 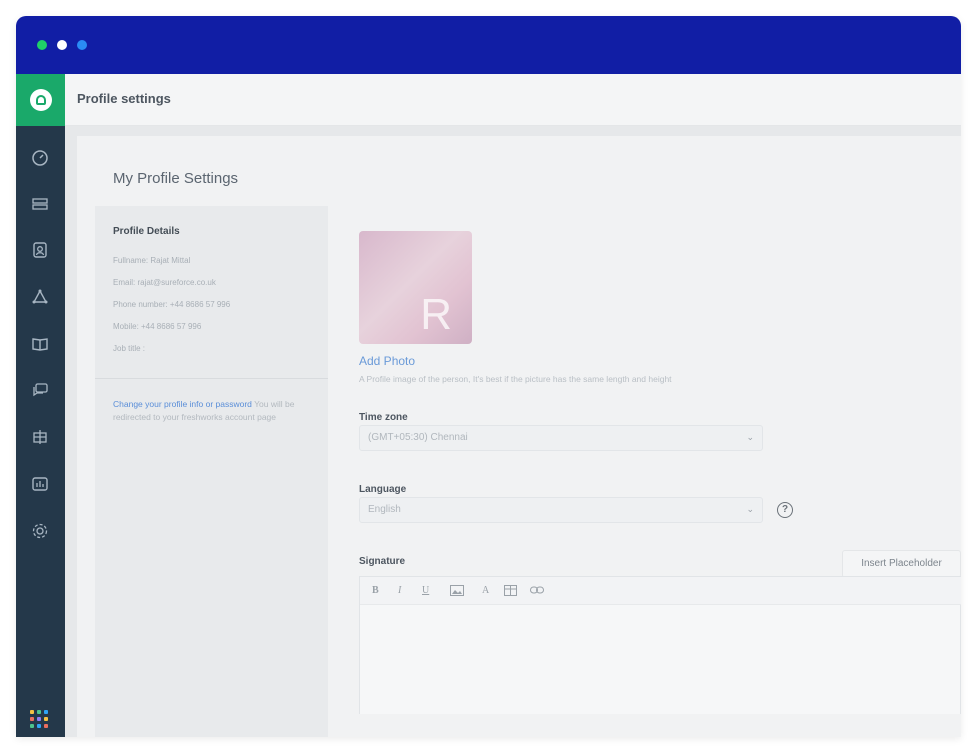 I want to click on avatar-initial: R, so click(x=436, y=314).